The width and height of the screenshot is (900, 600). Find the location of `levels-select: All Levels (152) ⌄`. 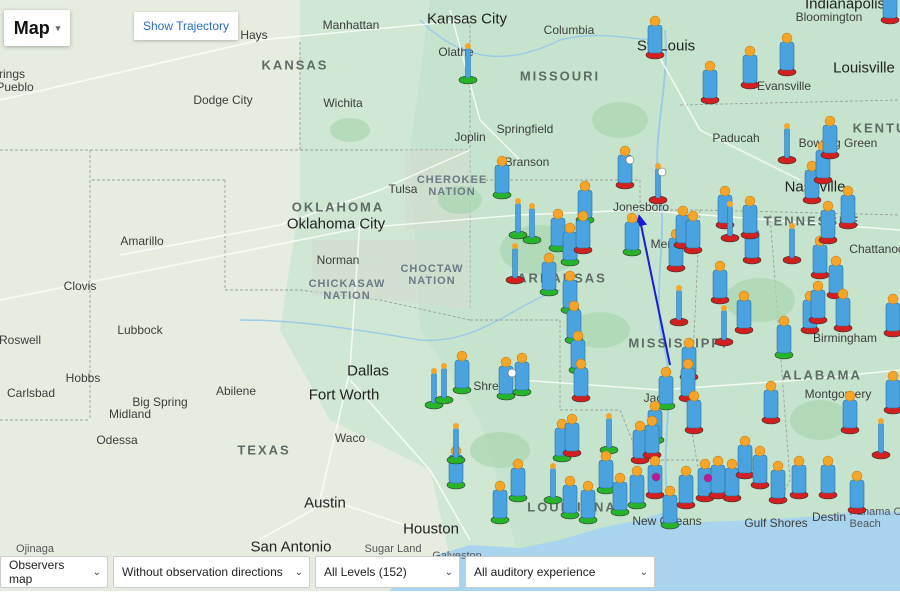

levels-select: All Levels (152) ⌄ is located at coordinates (387, 572).